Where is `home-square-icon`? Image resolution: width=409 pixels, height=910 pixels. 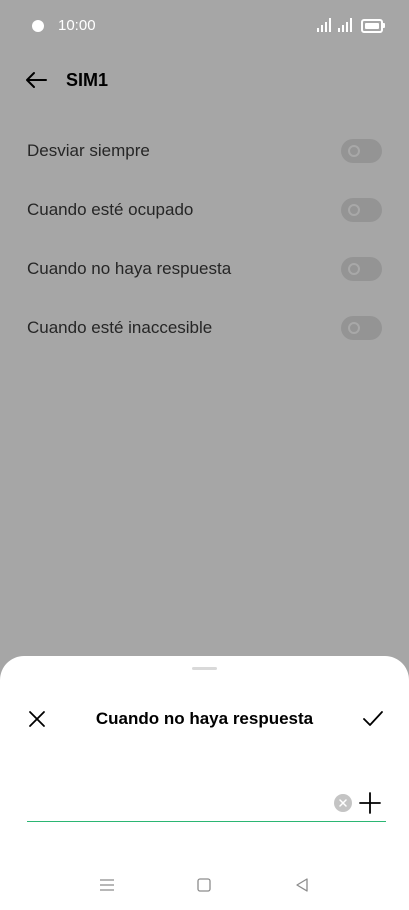 home-square-icon is located at coordinates (204, 885).